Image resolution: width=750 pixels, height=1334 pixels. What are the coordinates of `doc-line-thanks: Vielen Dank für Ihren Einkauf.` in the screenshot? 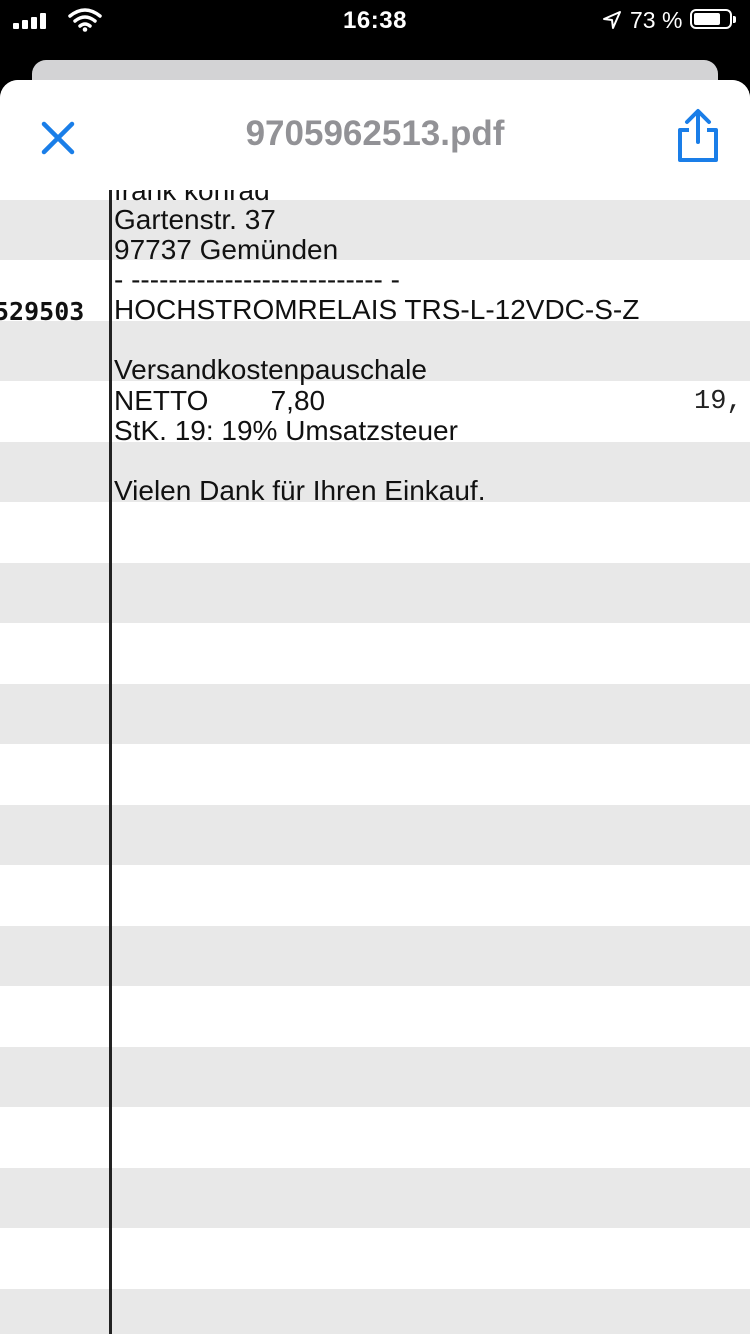 It's located at (300, 490).